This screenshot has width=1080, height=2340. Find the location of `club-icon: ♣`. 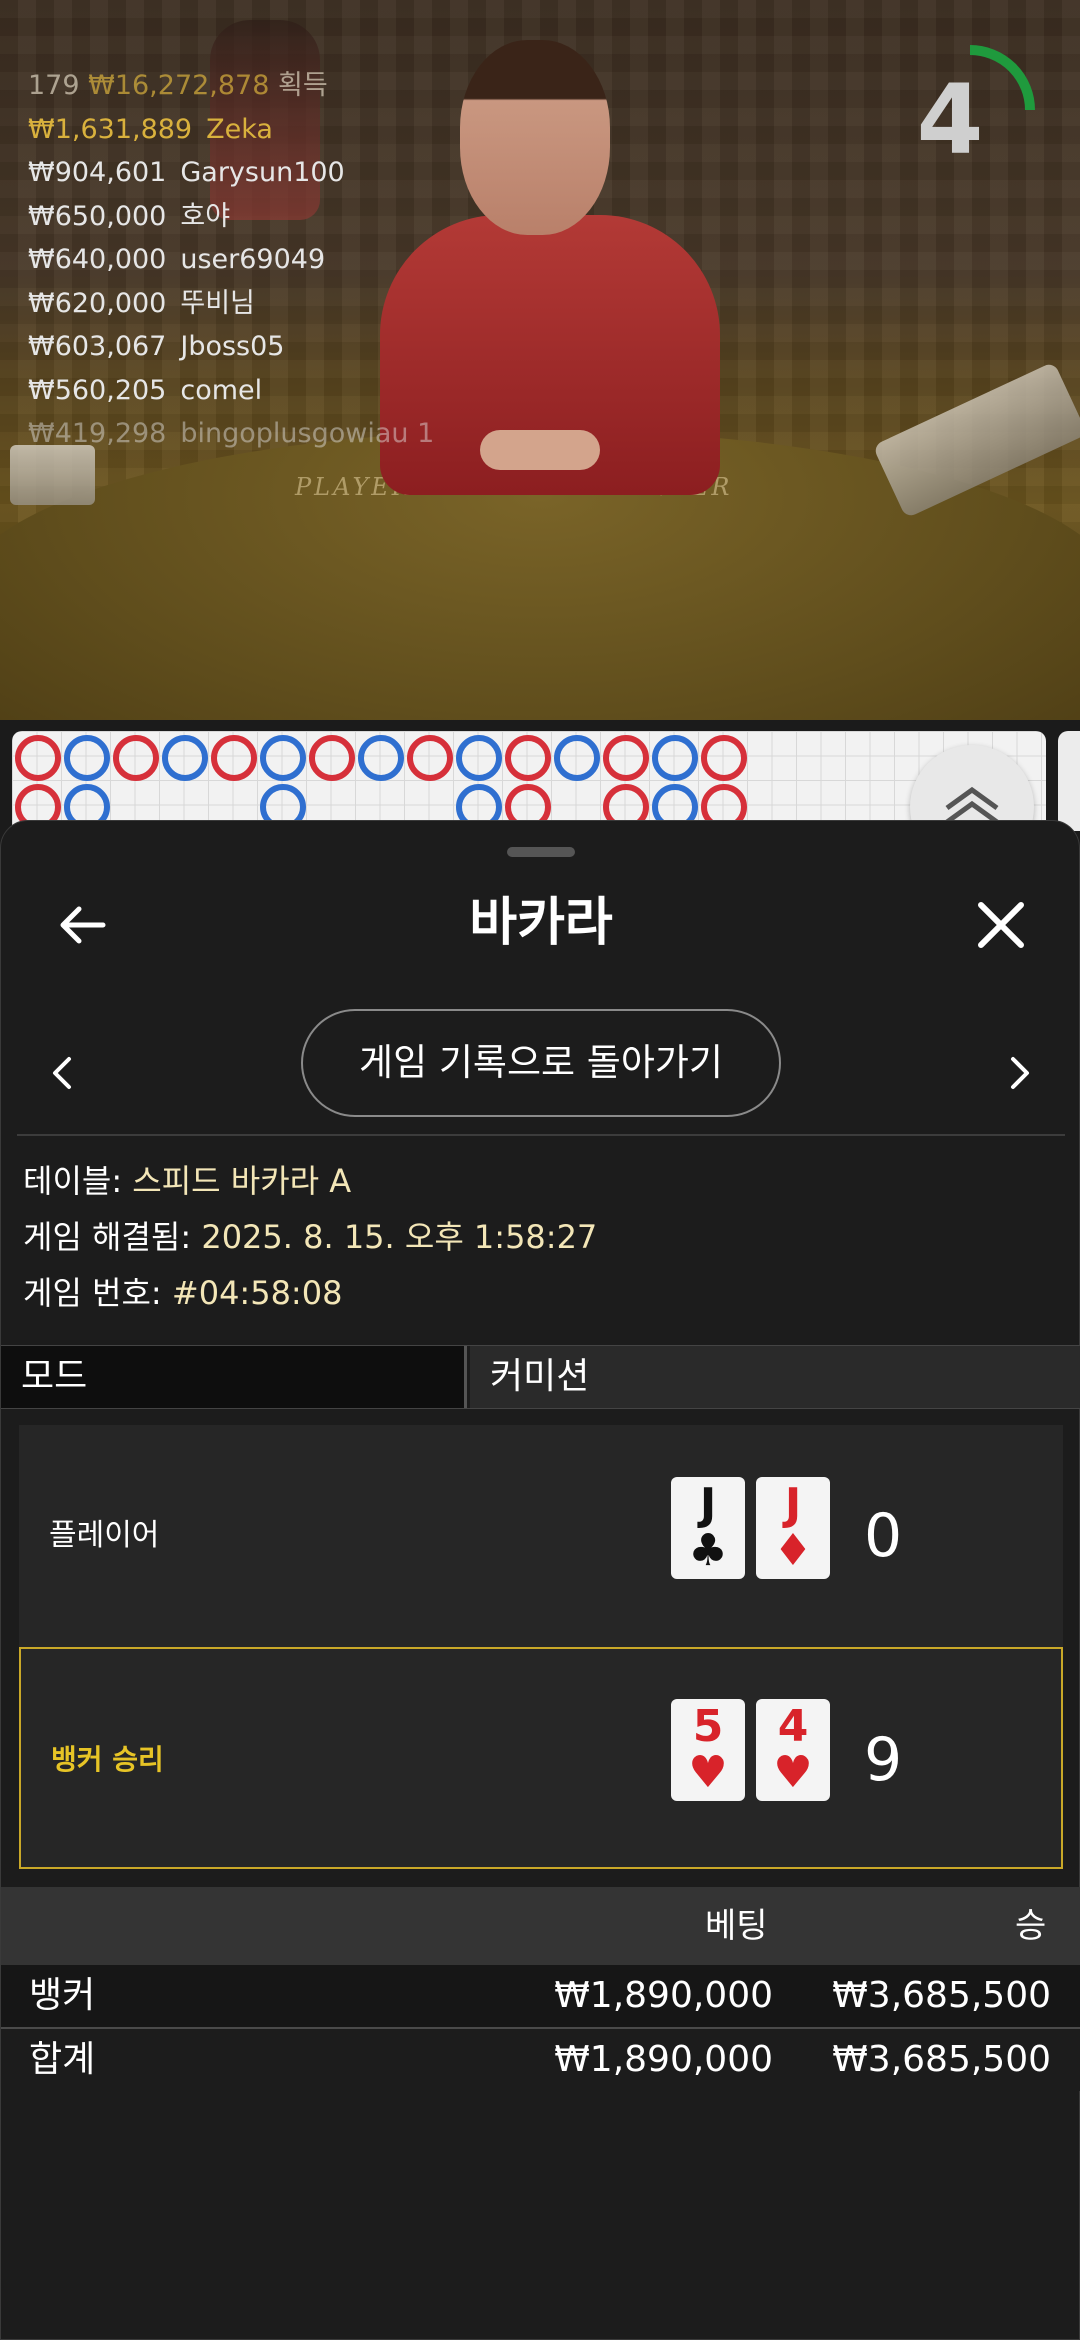

club-icon: ♣ is located at coordinates (708, 1550).